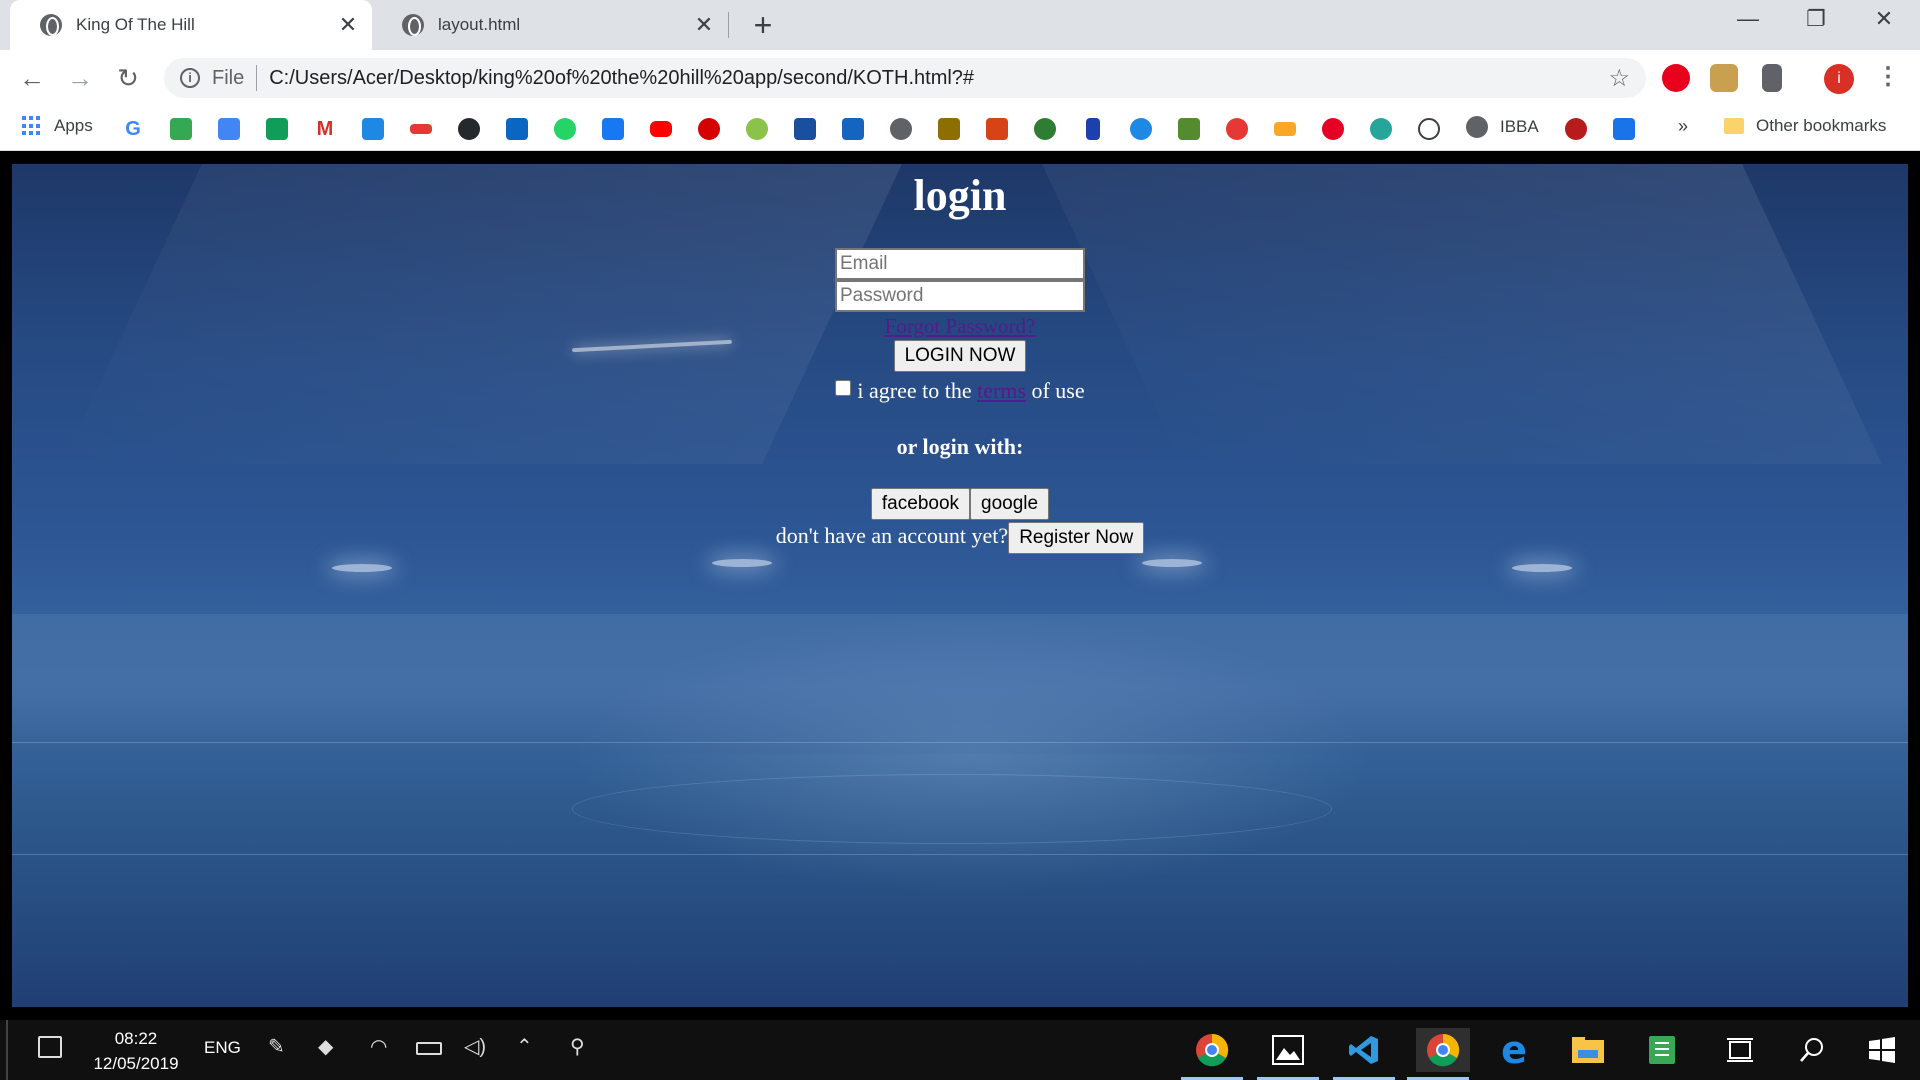 The width and height of the screenshot is (1920, 1080). What do you see at coordinates (325, 1046) in the screenshot?
I see `dropbox-icon: ◆` at bounding box center [325, 1046].